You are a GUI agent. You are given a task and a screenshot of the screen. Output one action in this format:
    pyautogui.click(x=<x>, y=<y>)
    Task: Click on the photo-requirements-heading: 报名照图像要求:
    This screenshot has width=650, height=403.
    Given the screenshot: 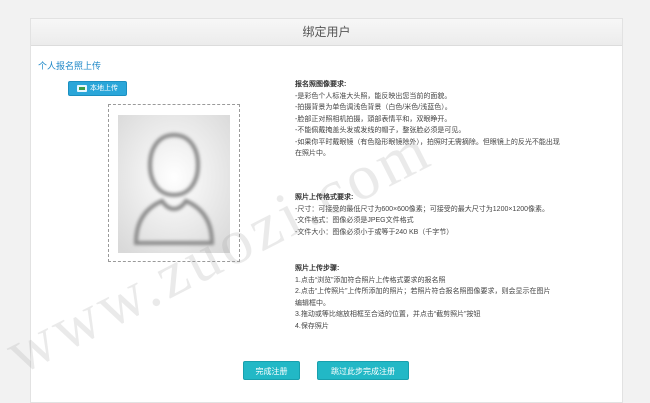 What is the action you would take?
    pyautogui.click(x=321, y=84)
    